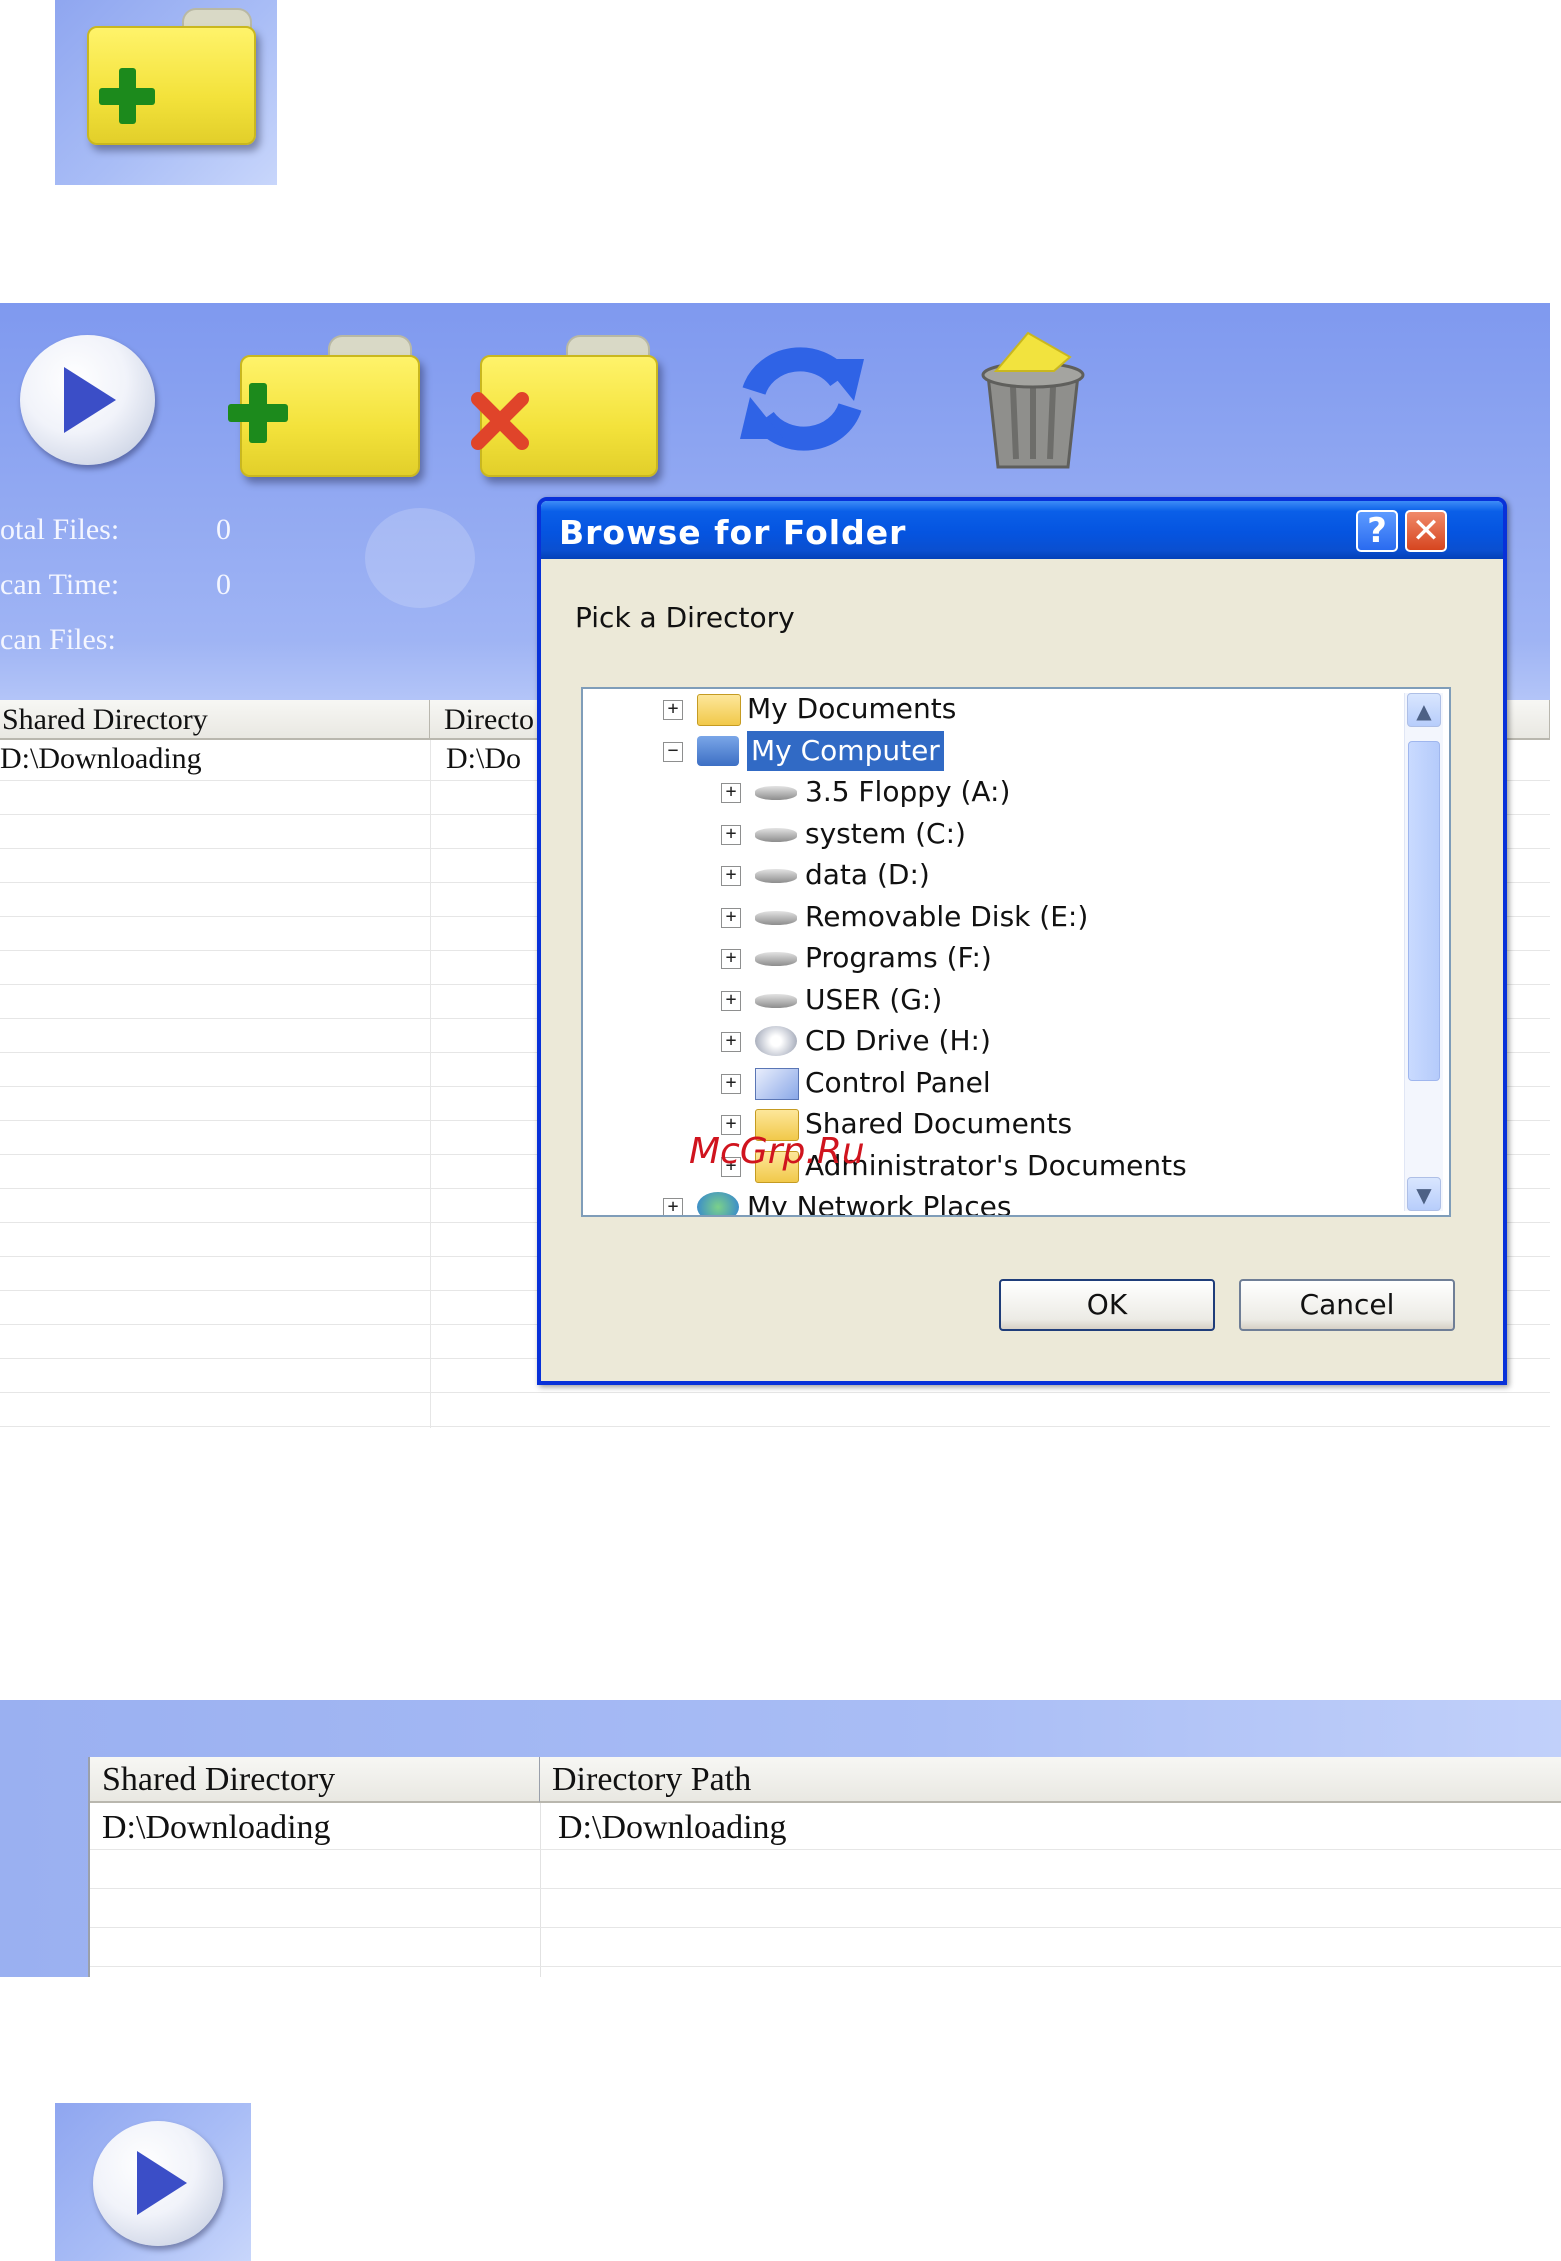  I want to click on total-files-value: 0, so click(223, 529).